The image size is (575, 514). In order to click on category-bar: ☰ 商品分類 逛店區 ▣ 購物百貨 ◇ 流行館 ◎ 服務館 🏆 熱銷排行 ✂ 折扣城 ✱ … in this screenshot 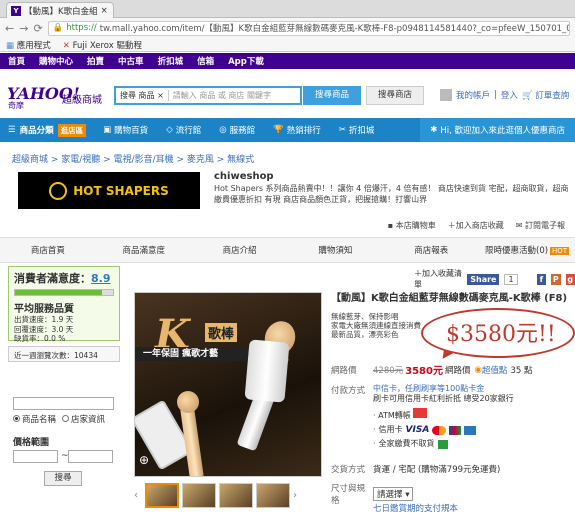, I will do `click(287, 130)`.